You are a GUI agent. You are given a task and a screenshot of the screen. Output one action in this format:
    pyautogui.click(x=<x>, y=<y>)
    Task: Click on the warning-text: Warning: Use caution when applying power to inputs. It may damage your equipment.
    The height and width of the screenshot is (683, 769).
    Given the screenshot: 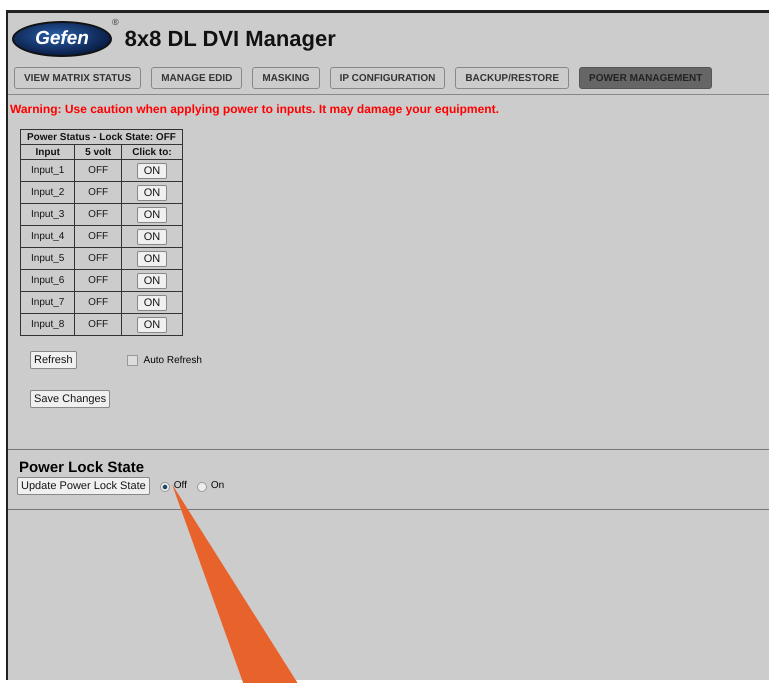 What is the action you would take?
    pyautogui.click(x=254, y=109)
    